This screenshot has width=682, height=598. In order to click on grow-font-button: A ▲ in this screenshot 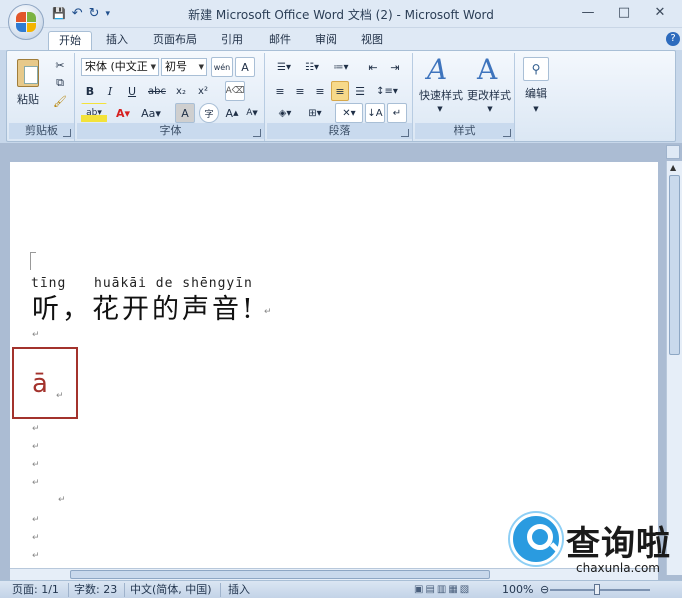, I will do `click(232, 113)`.